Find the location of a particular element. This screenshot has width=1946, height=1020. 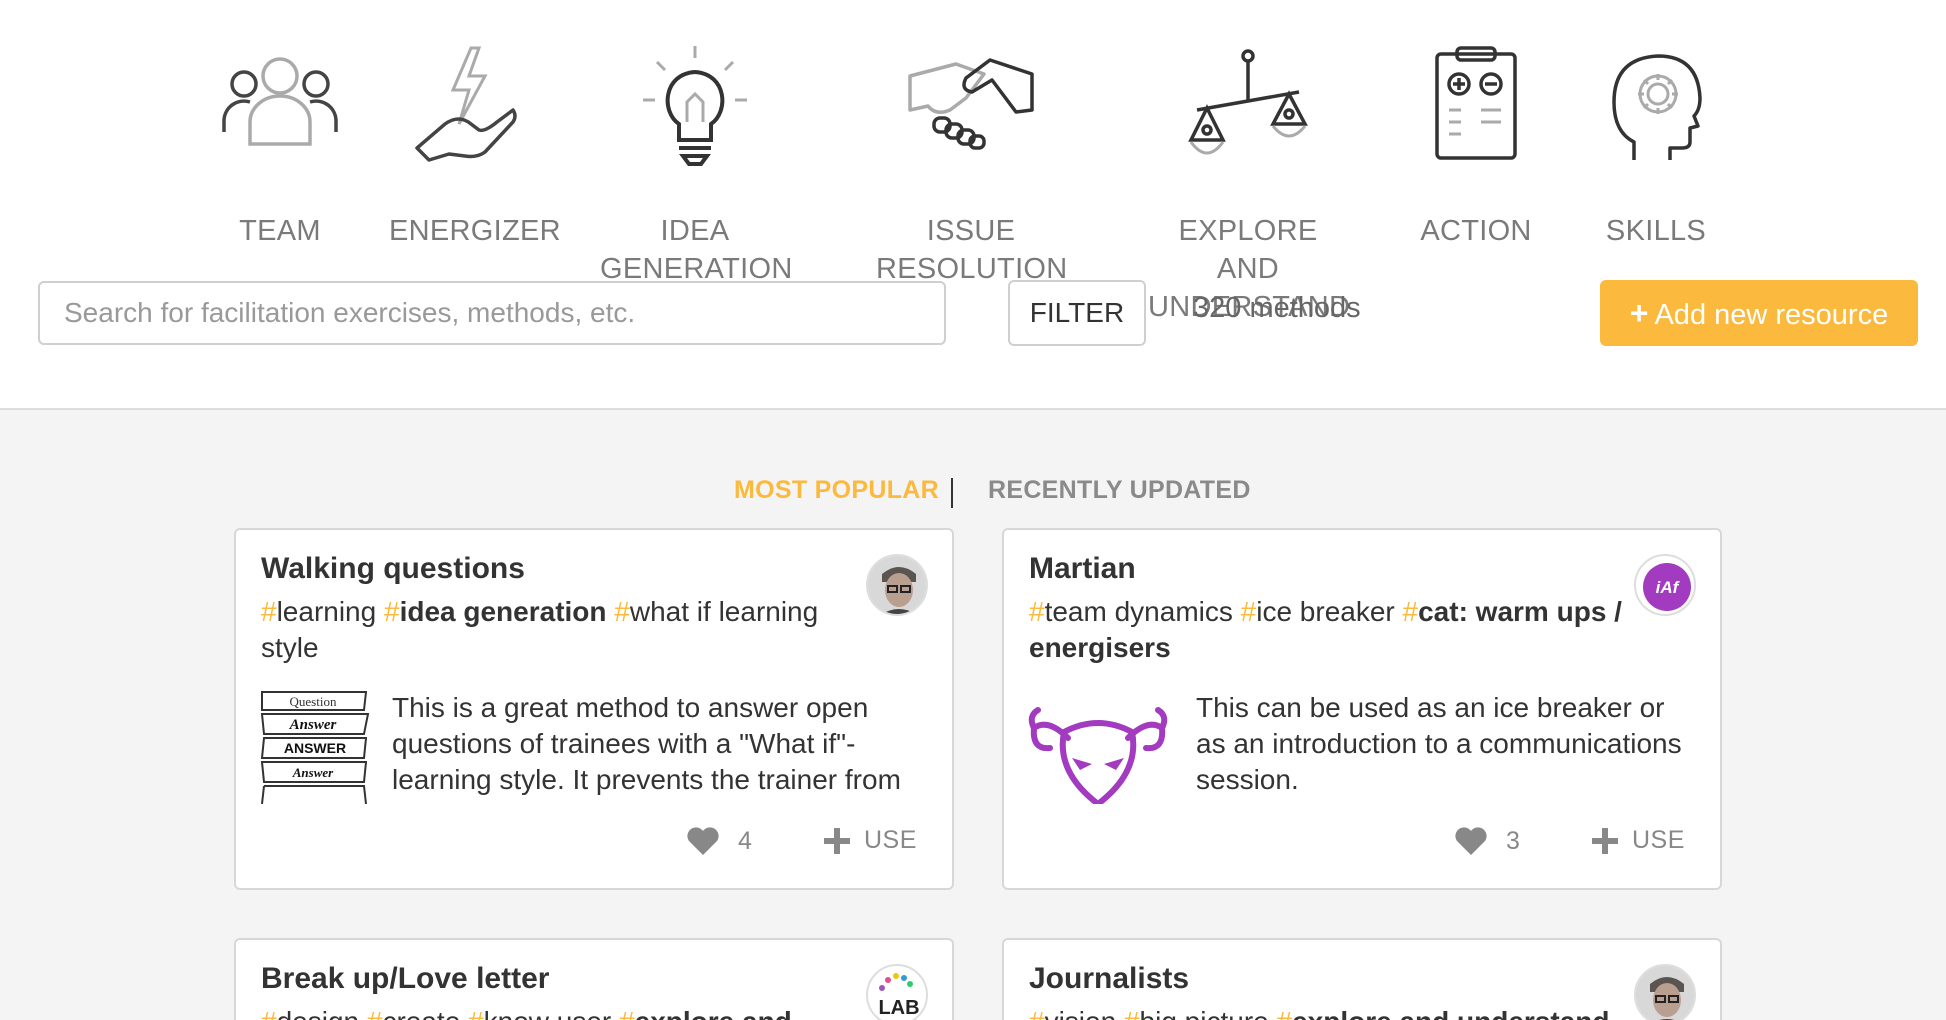

method-thumbnail: Question Answer ANSWER Answer is located at coordinates (315, 746).